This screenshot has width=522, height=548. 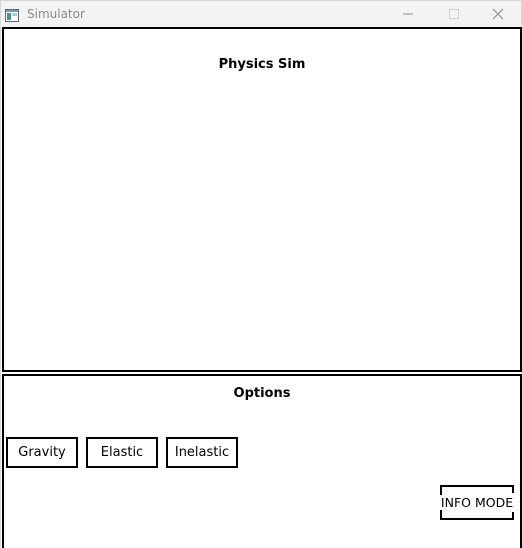 I want to click on window-title: Simulator, so click(x=56, y=14).